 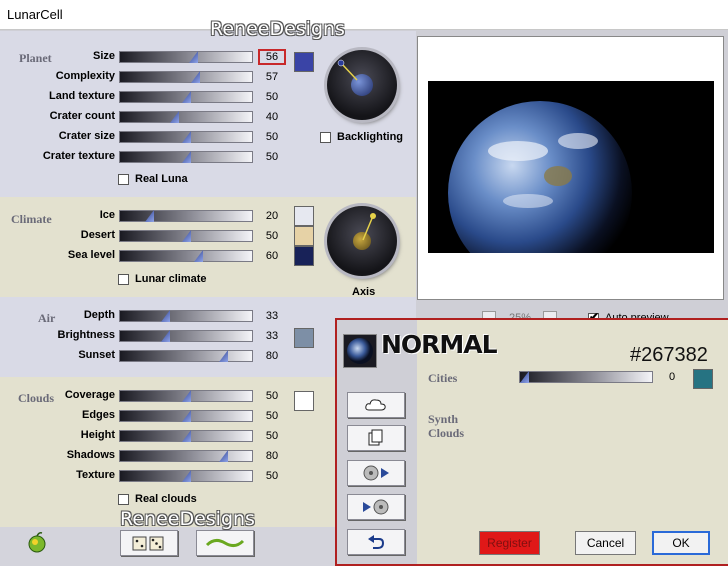 What do you see at coordinates (81, 96) in the screenshot?
I see `planet-label-2: Land texture` at bounding box center [81, 96].